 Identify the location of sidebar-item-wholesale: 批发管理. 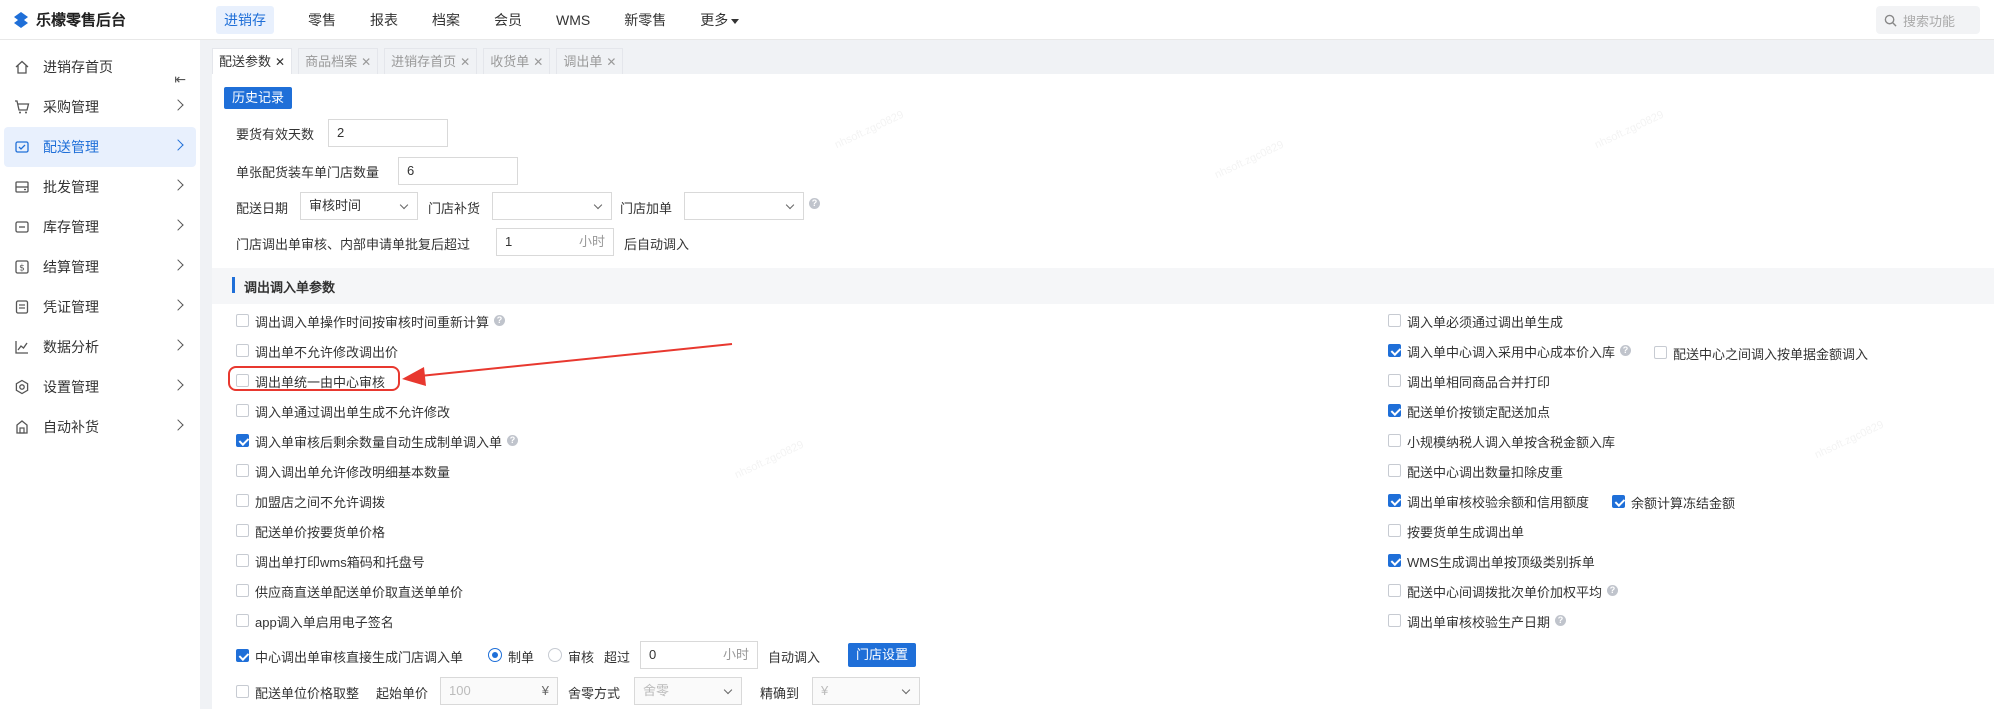
(100, 187).